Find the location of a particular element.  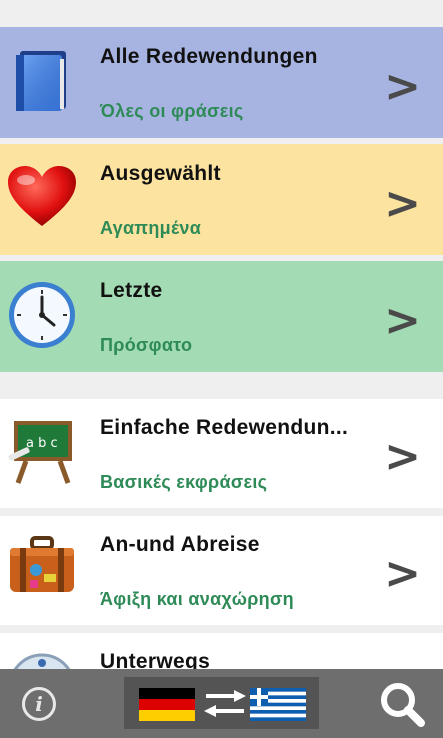

german-greek-flags-swap-icon is located at coordinates (222, 704).